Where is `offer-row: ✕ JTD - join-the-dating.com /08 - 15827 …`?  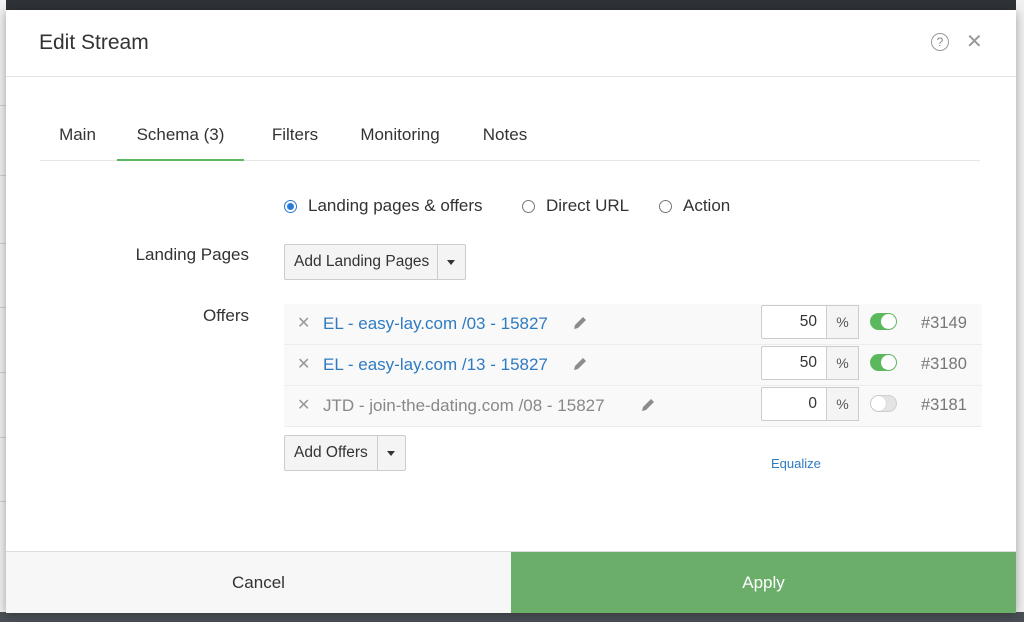
offer-row: ✕ JTD - join-the-dating.com /08 - 15827 … is located at coordinates (633, 406).